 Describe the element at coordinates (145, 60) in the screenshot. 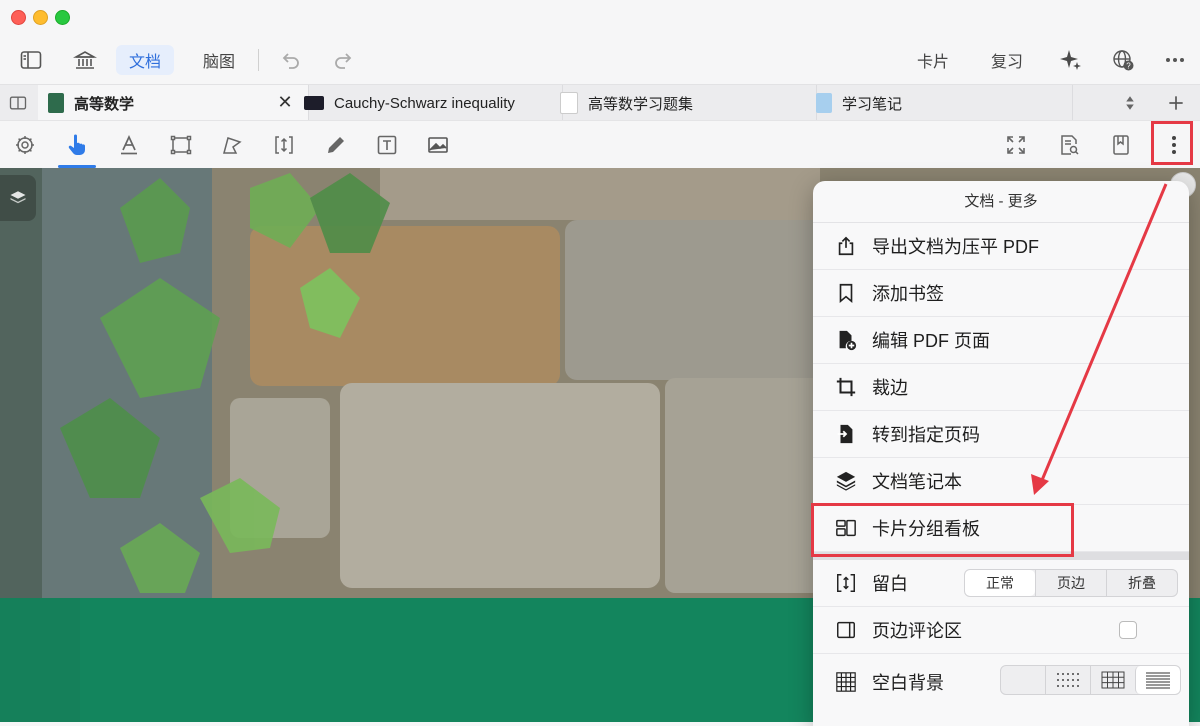

I see `tab-document-mode: 文档` at that location.